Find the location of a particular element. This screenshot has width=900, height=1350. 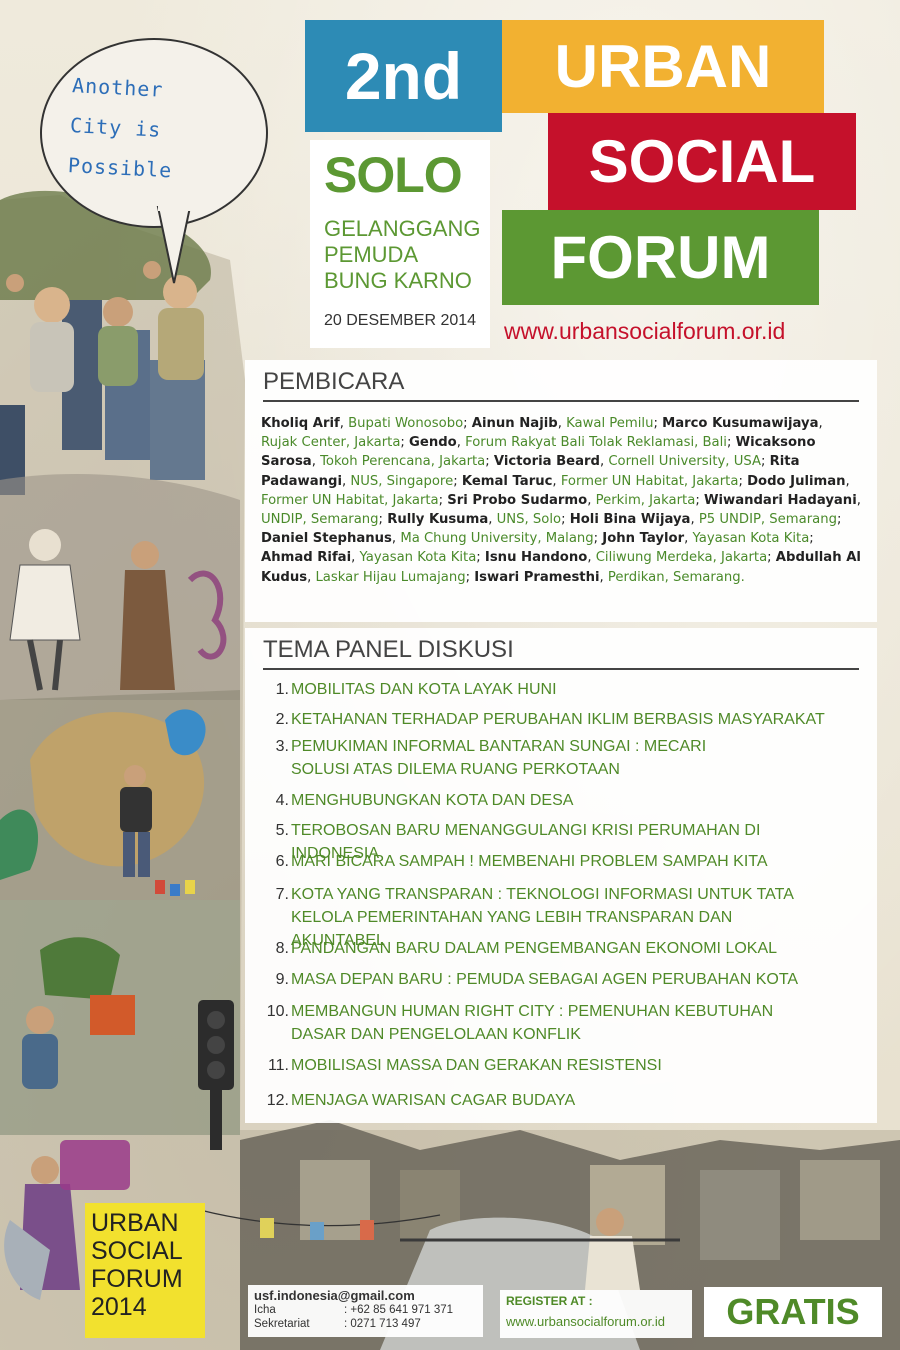

contact-label: Icha is located at coordinates (265, 1310).